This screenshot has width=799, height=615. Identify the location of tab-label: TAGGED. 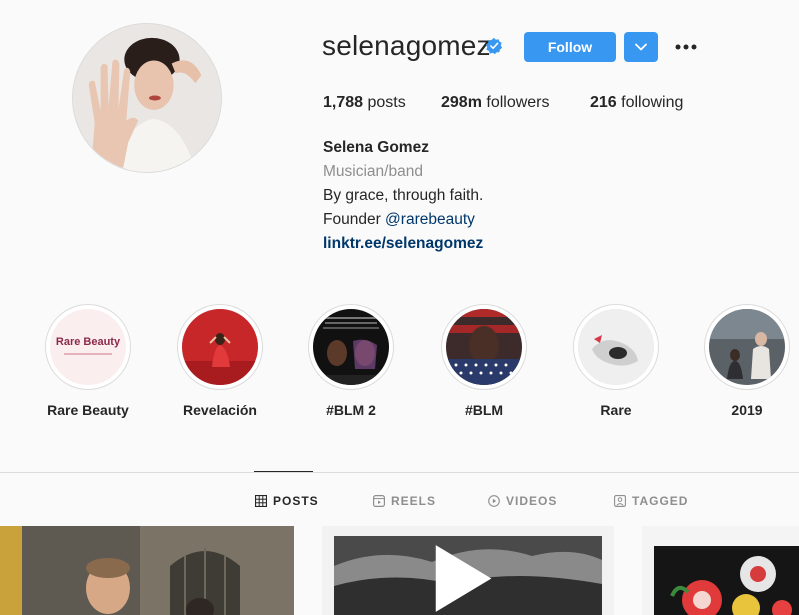
(660, 501).